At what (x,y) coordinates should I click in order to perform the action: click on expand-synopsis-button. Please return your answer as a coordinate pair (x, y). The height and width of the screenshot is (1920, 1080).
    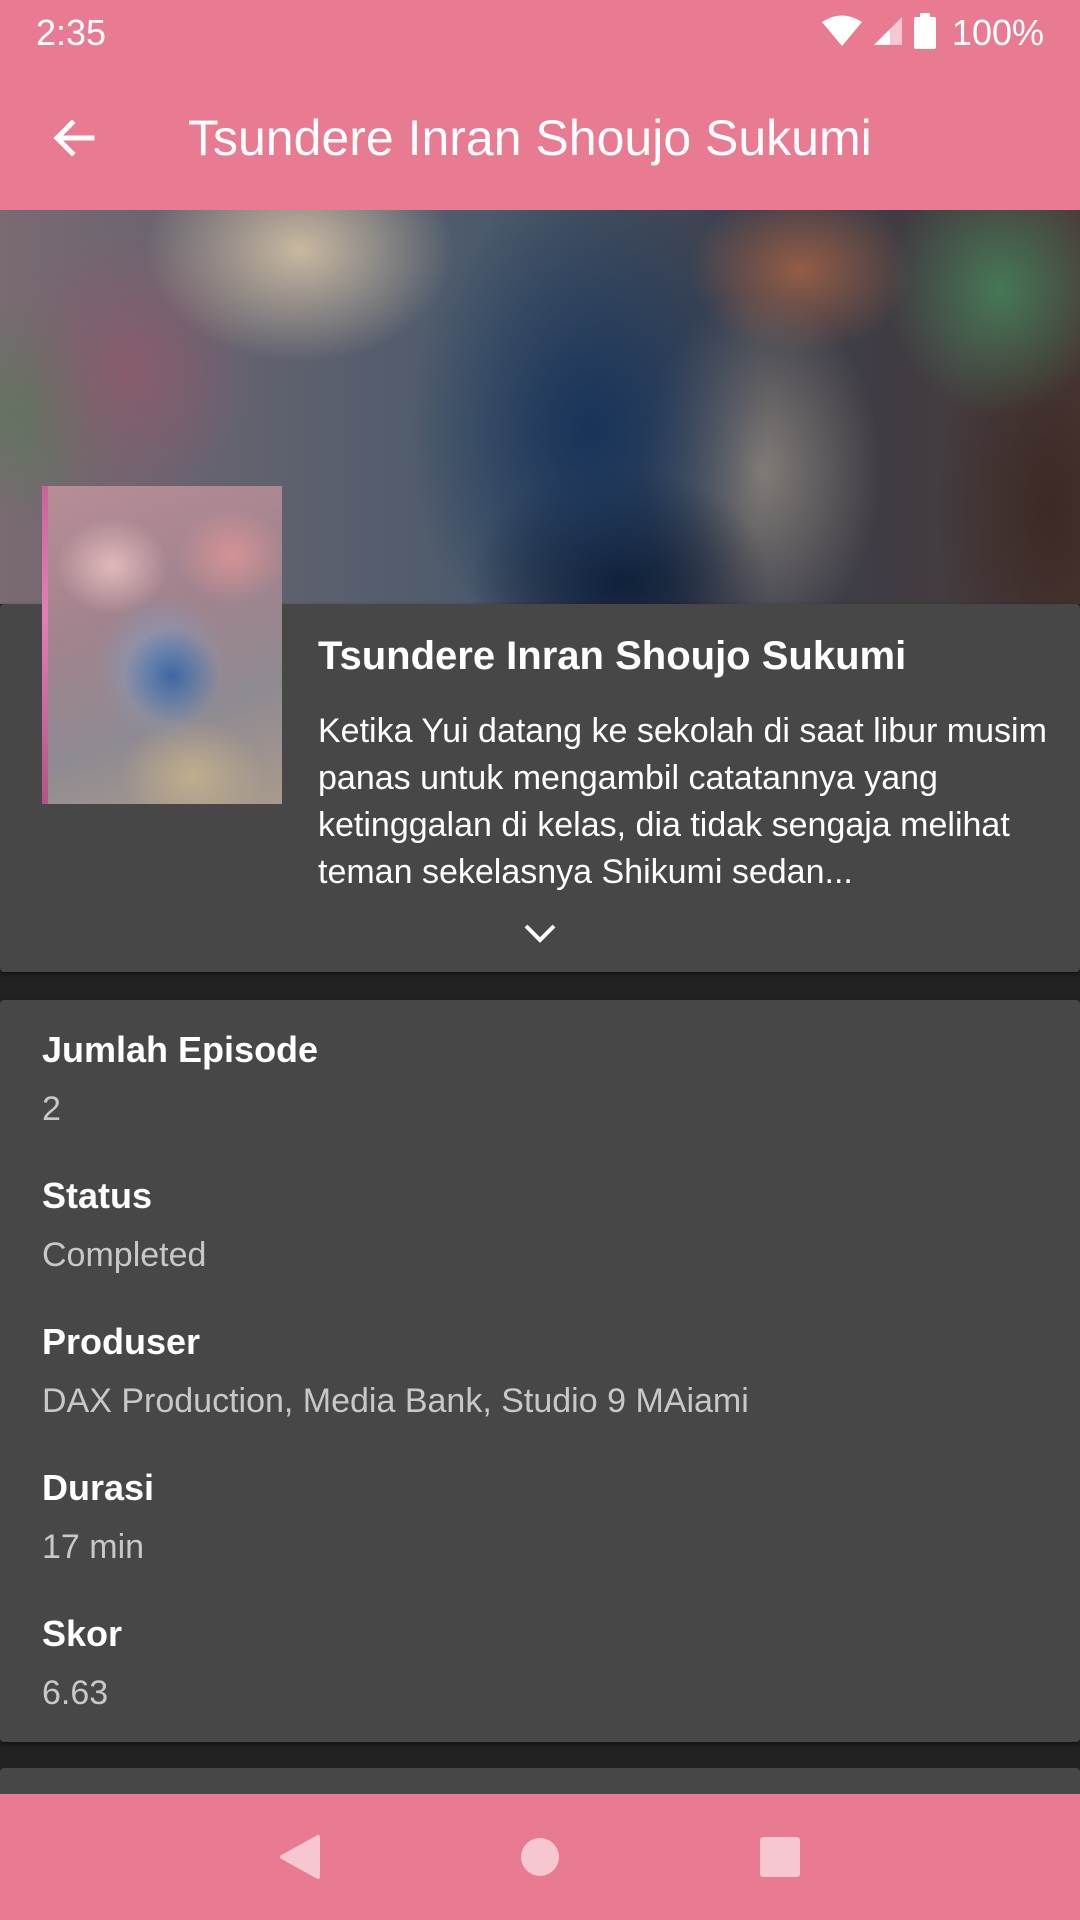
    Looking at the image, I should click on (540, 933).